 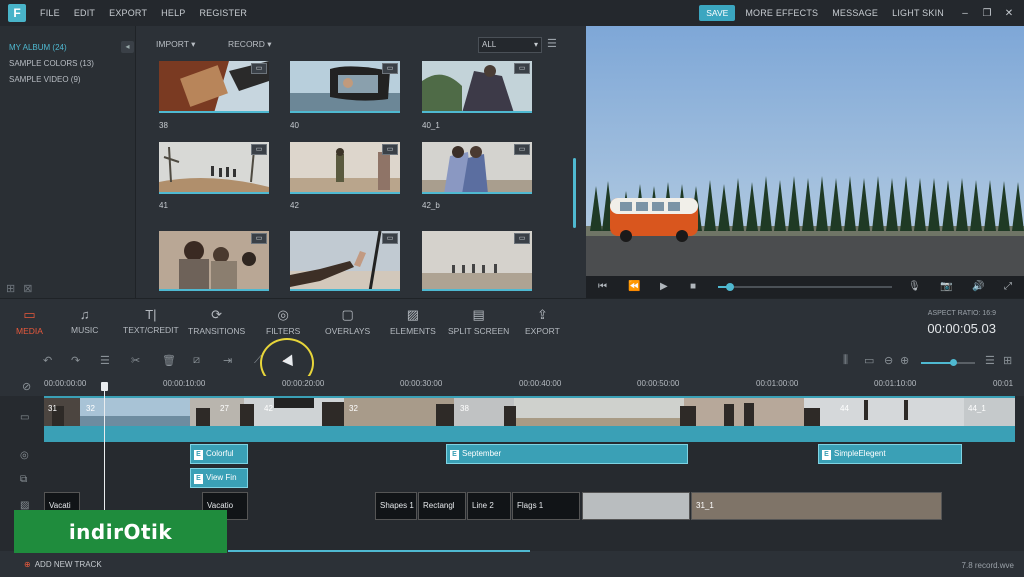 What do you see at coordinates (303, 383) in the screenshot?
I see `ruler-label: 00:00:20:00` at bounding box center [303, 383].